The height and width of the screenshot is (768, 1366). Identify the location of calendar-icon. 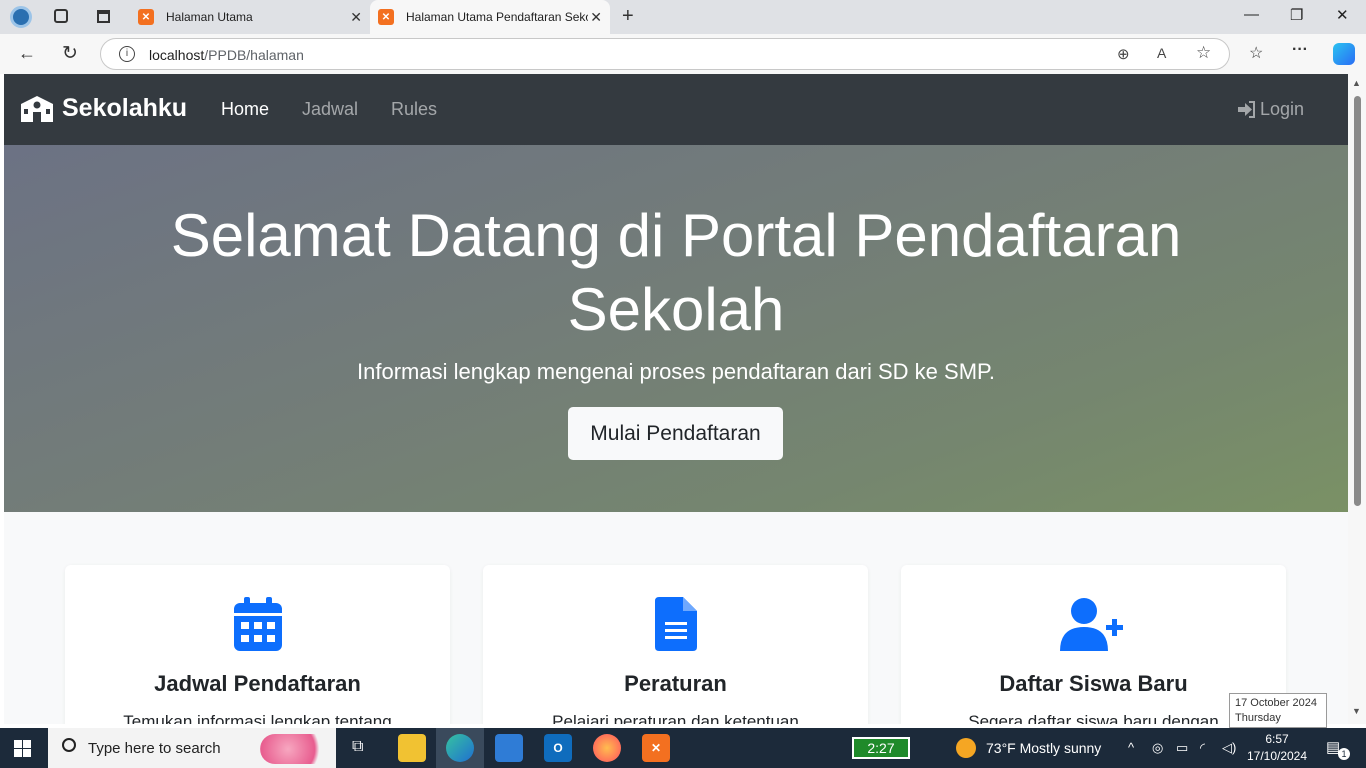
(257, 624).